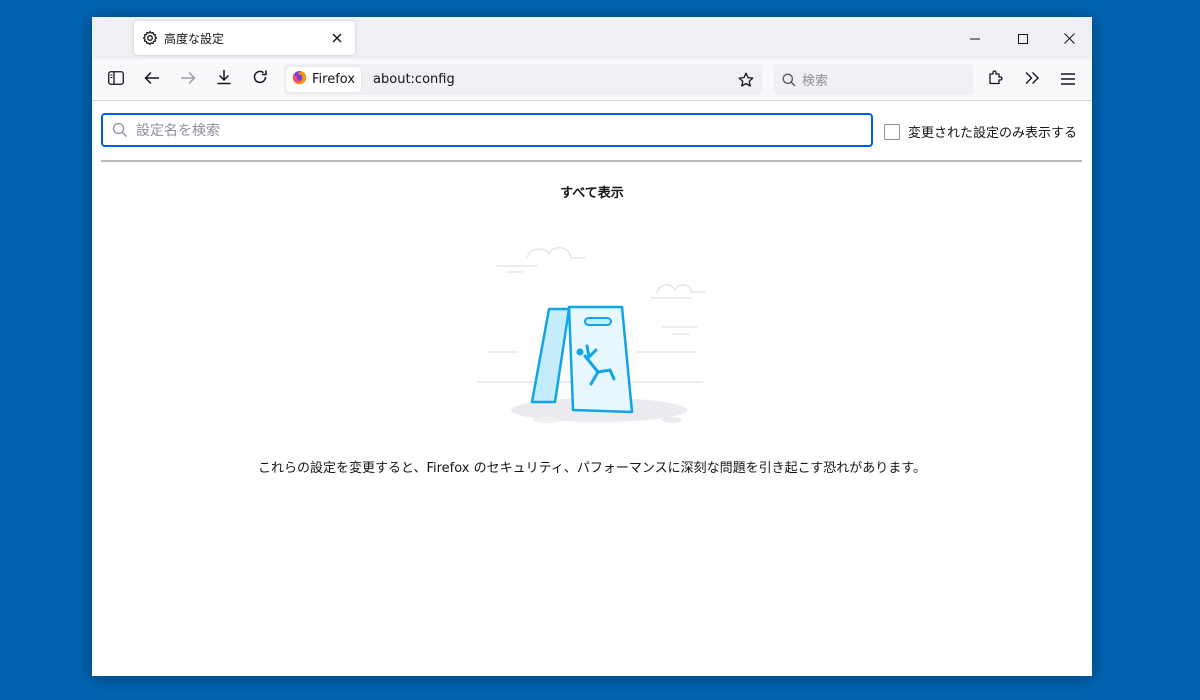 This screenshot has width=1200, height=700. I want to click on tab-advanced-settings: 高度な設定, so click(244, 38).